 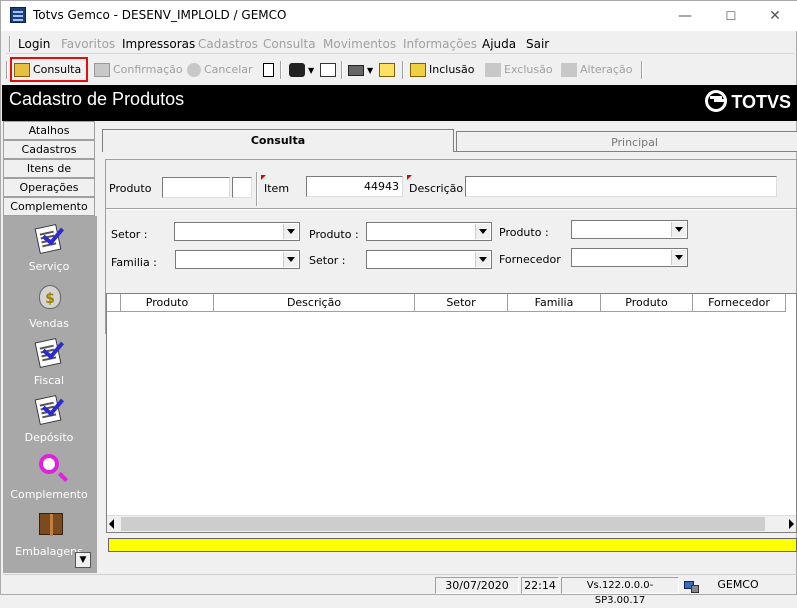 What do you see at coordinates (196, 187) in the screenshot?
I see `produto-input` at bounding box center [196, 187].